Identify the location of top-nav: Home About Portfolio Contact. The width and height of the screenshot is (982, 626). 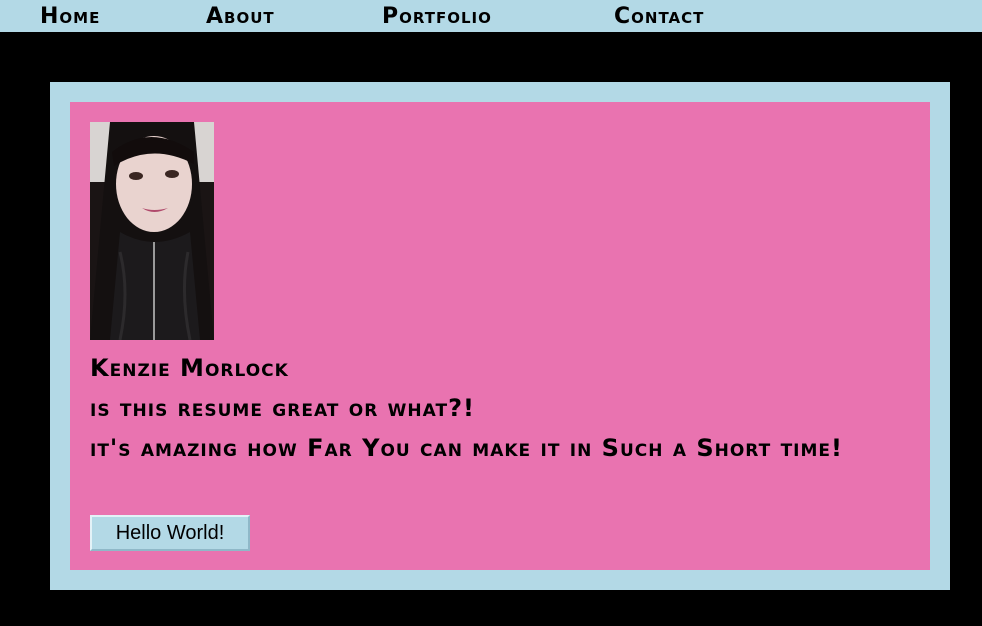
(491, 16).